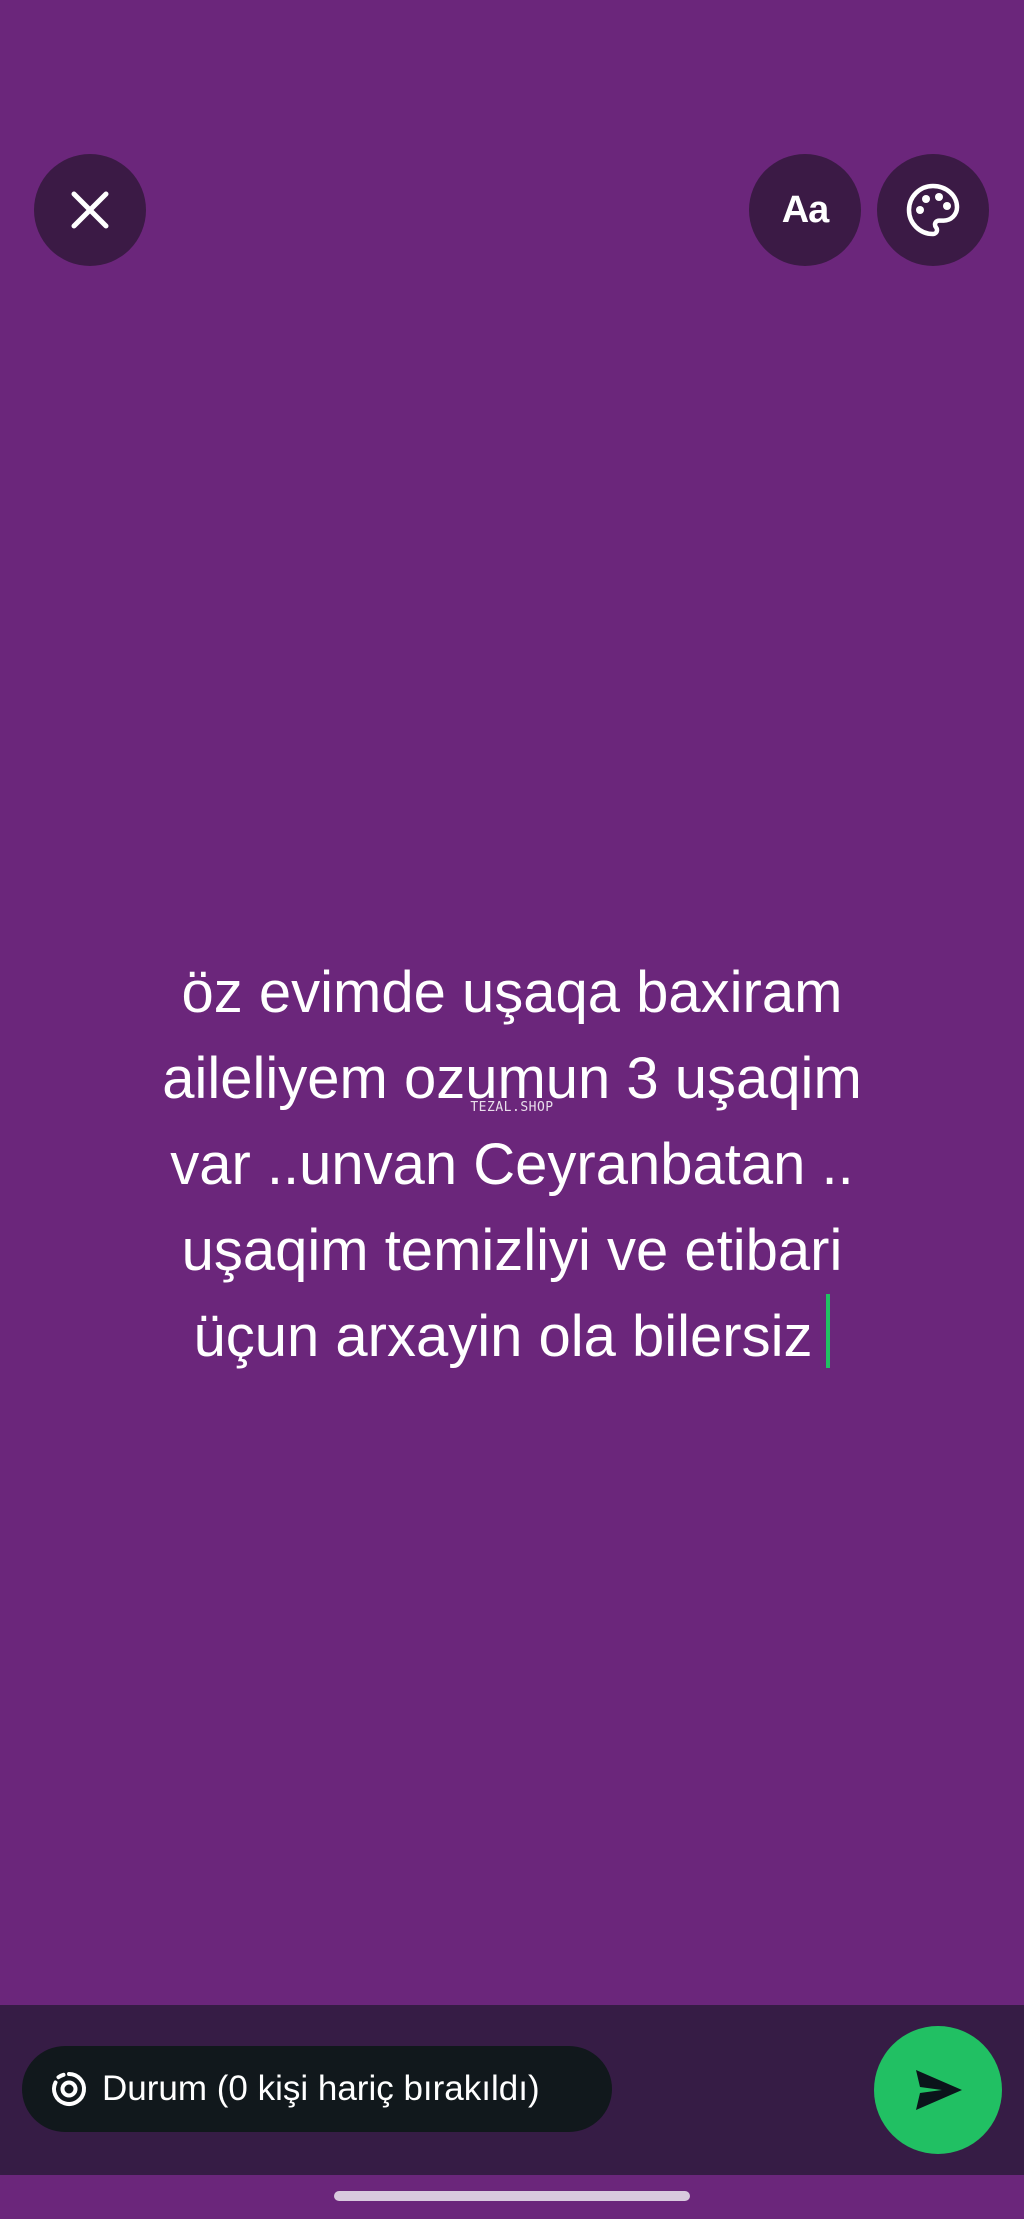 This screenshot has width=1024, height=2219. What do you see at coordinates (69, 2089) in the screenshot?
I see `status-ring-icon` at bounding box center [69, 2089].